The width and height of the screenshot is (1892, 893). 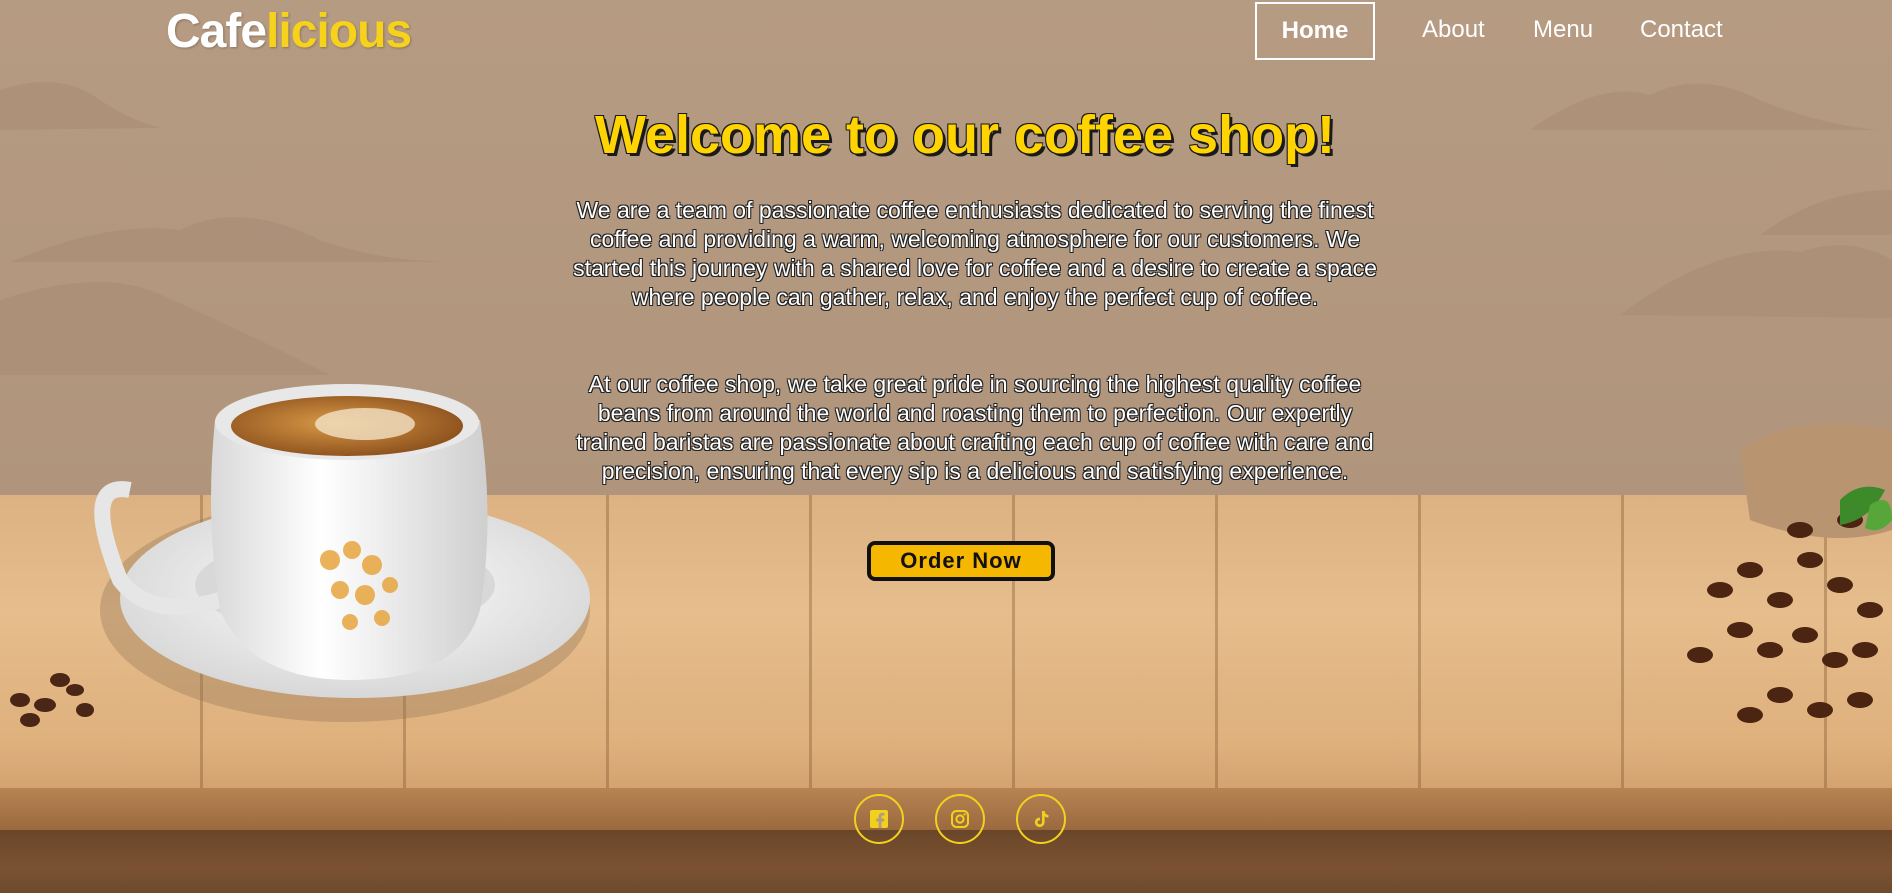 What do you see at coordinates (216, 31) in the screenshot?
I see `brand-name-part1: Cafe` at bounding box center [216, 31].